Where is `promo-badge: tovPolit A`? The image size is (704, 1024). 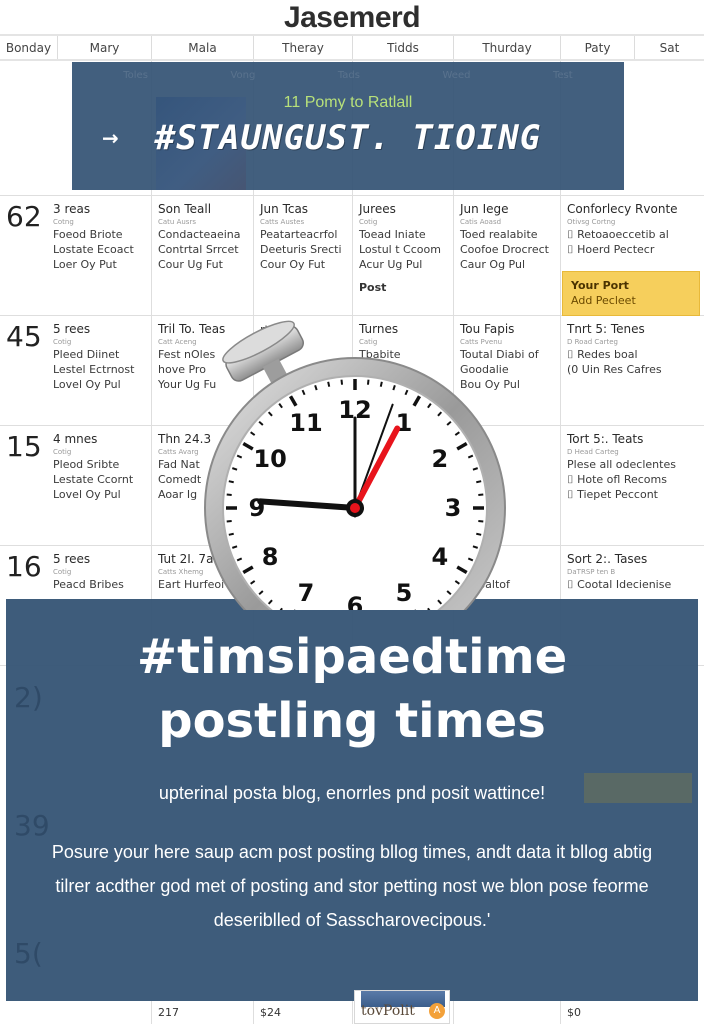 promo-badge: tovPolit A is located at coordinates (402, 1007).